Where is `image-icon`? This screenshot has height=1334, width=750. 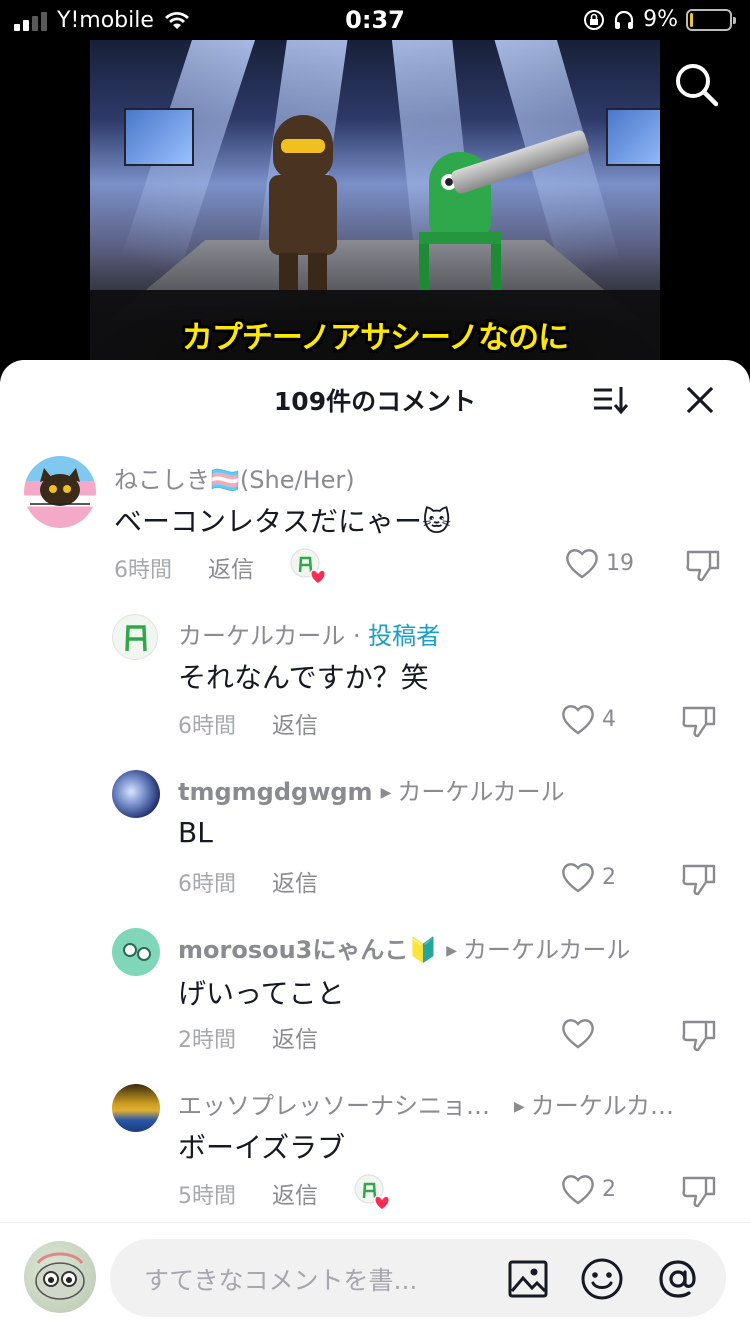
image-icon is located at coordinates (528, 1279).